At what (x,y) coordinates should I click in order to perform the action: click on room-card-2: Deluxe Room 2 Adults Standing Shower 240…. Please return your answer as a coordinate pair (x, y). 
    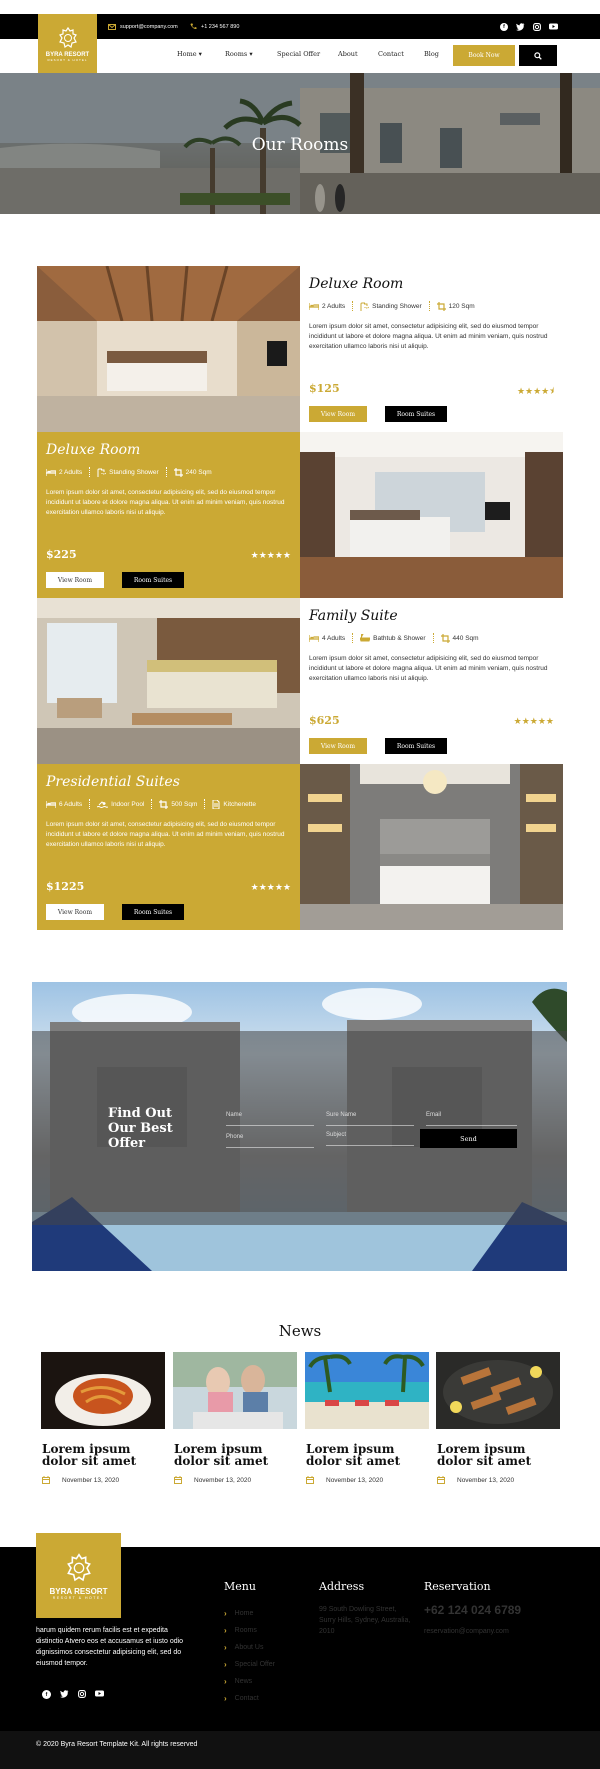
    Looking at the image, I should click on (168, 515).